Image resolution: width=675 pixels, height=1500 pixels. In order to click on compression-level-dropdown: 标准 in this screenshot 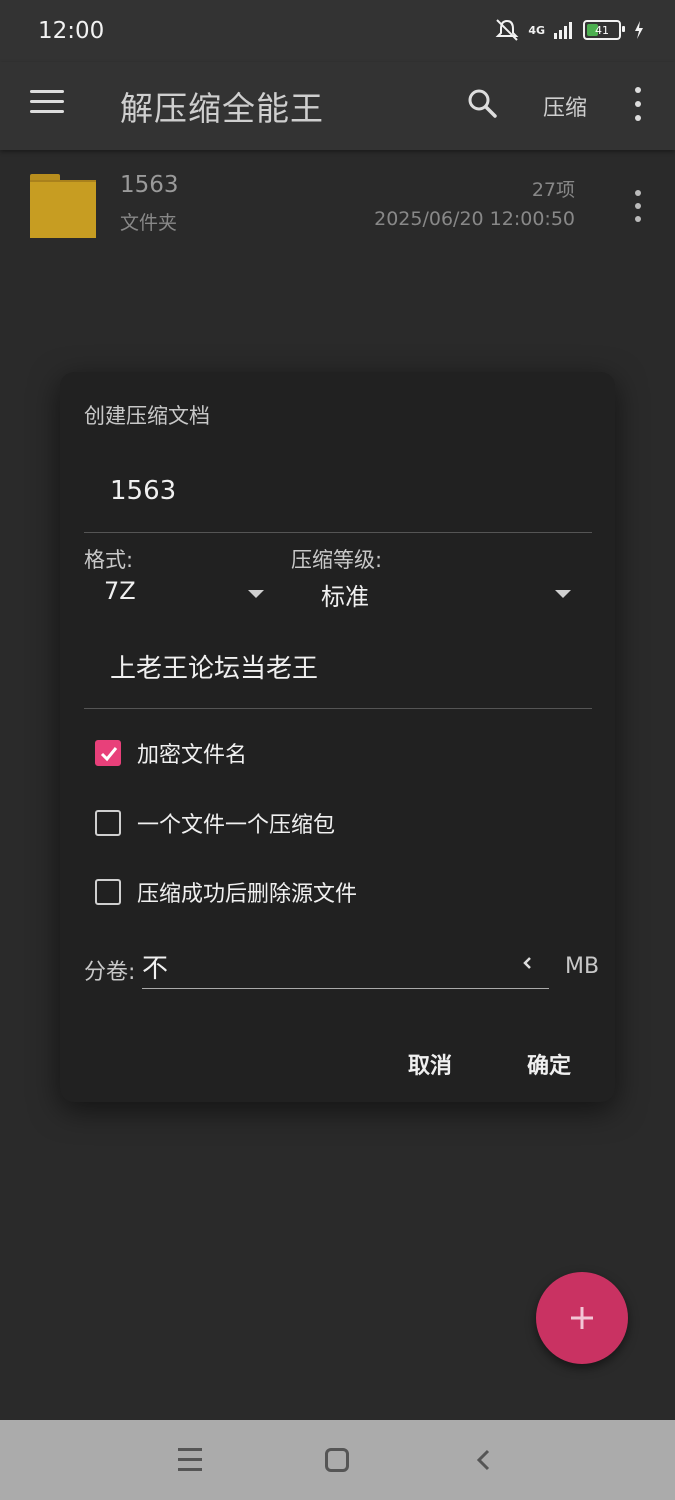, I will do `click(431, 594)`.